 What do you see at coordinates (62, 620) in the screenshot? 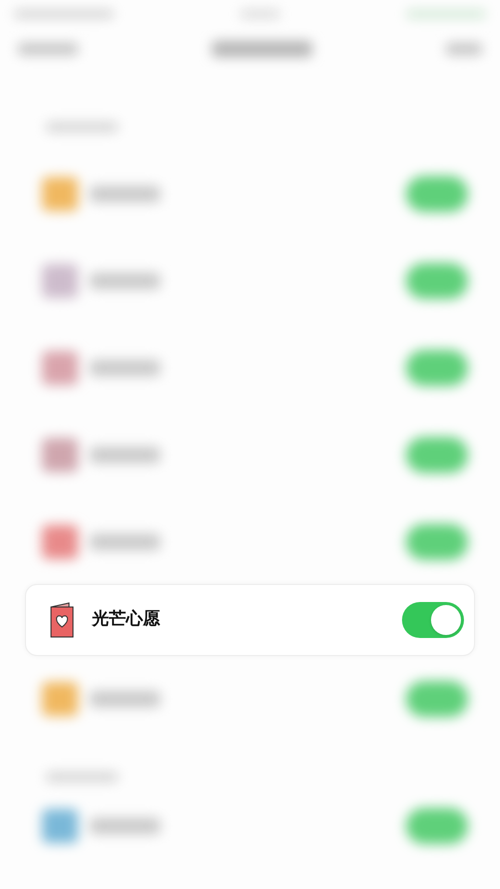
I see `card-heart-icon` at bounding box center [62, 620].